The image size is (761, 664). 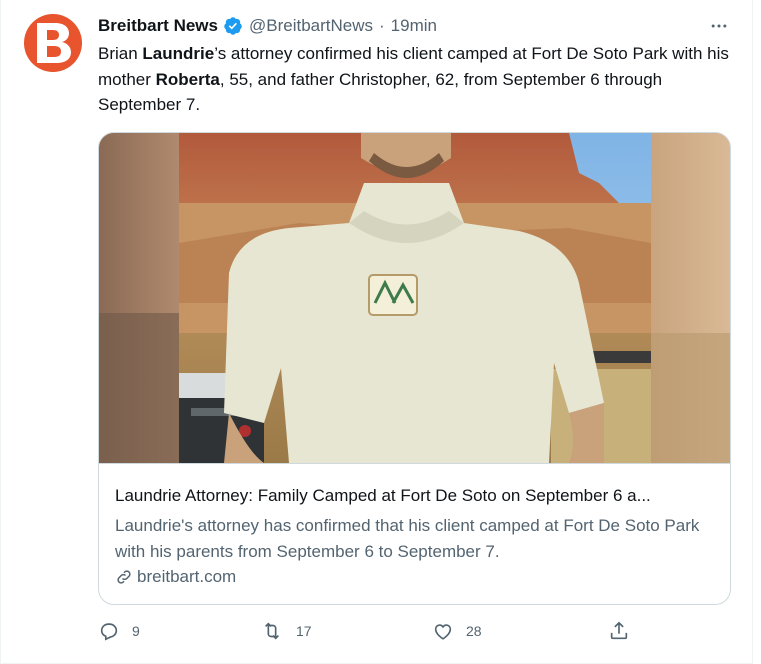 What do you see at coordinates (0, 332) in the screenshot?
I see `timeline-border-left` at bounding box center [0, 332].